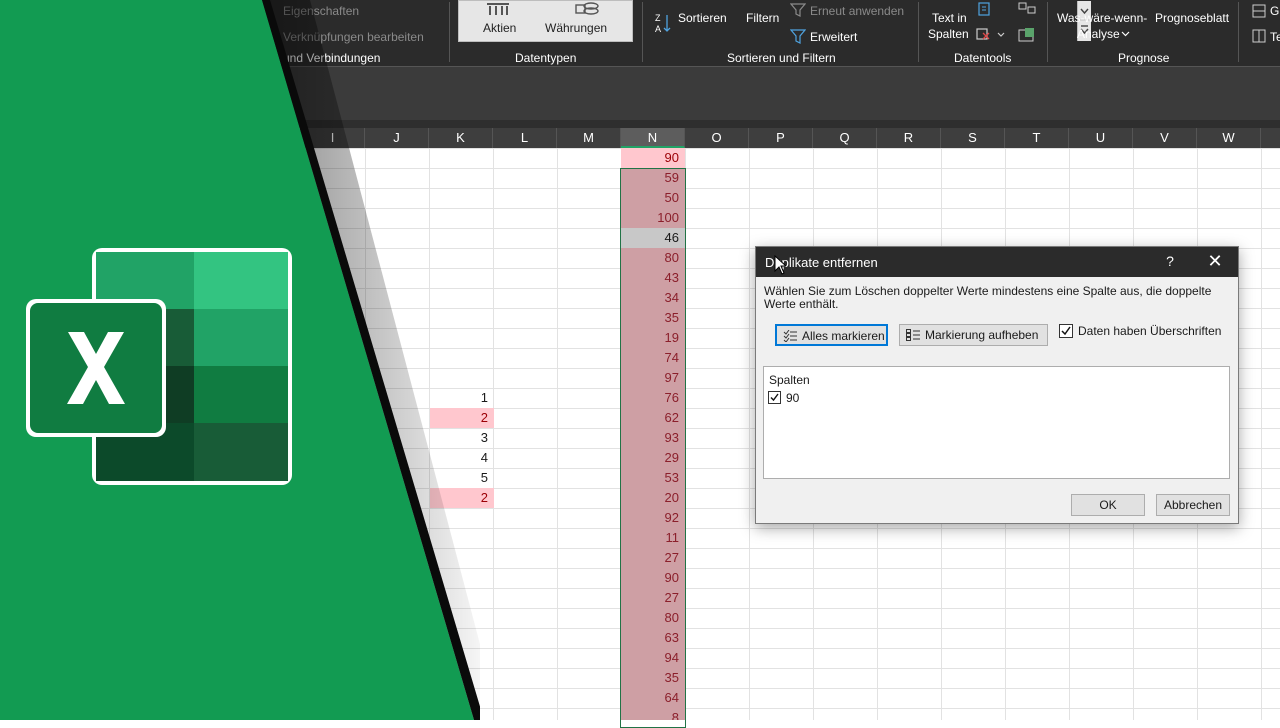 This screenshot has width=1280, height=728. What do you see at coordinates (653, 418) in the screenshot?
I see `cell-n14: 62` at bounding box center [653, 418].